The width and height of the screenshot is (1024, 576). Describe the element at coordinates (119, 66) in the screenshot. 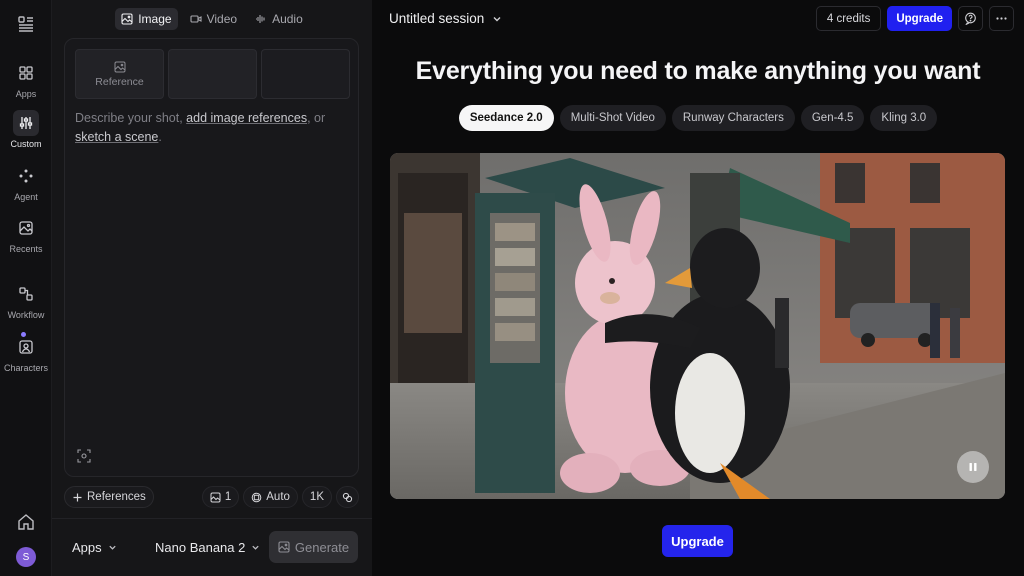

I see `add-image-icon` at that location.